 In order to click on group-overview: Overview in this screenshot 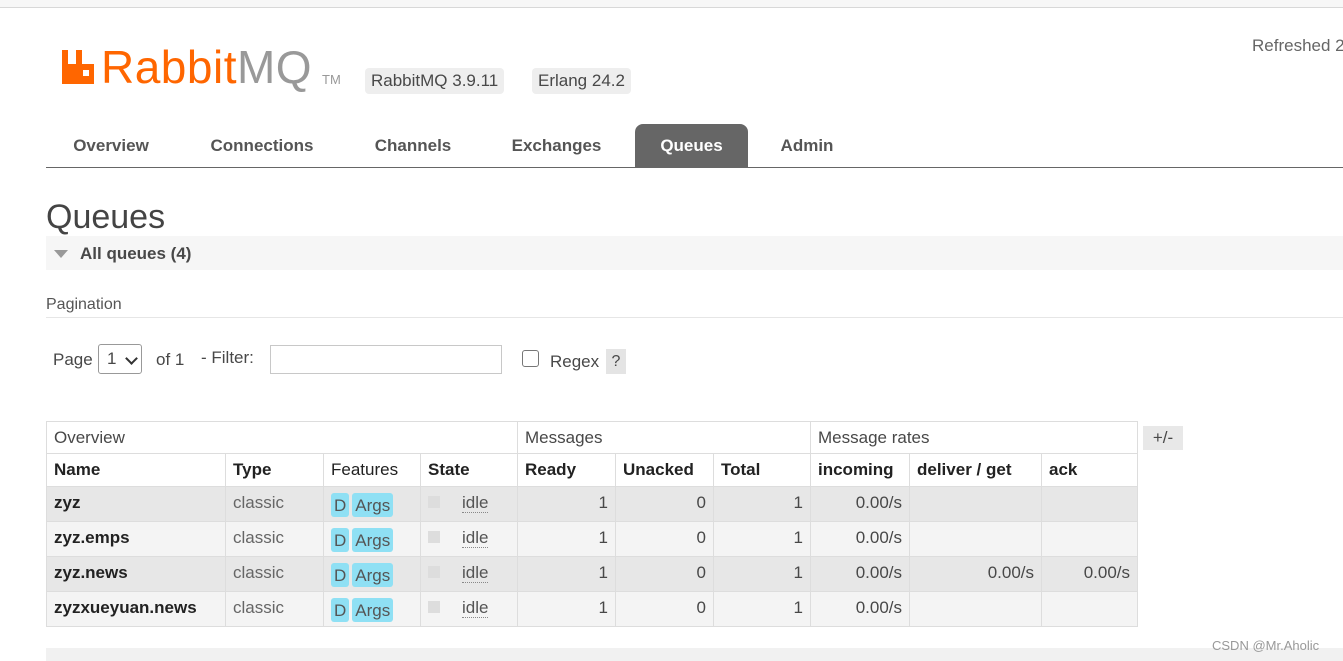, I will do `click(282, 437)`.